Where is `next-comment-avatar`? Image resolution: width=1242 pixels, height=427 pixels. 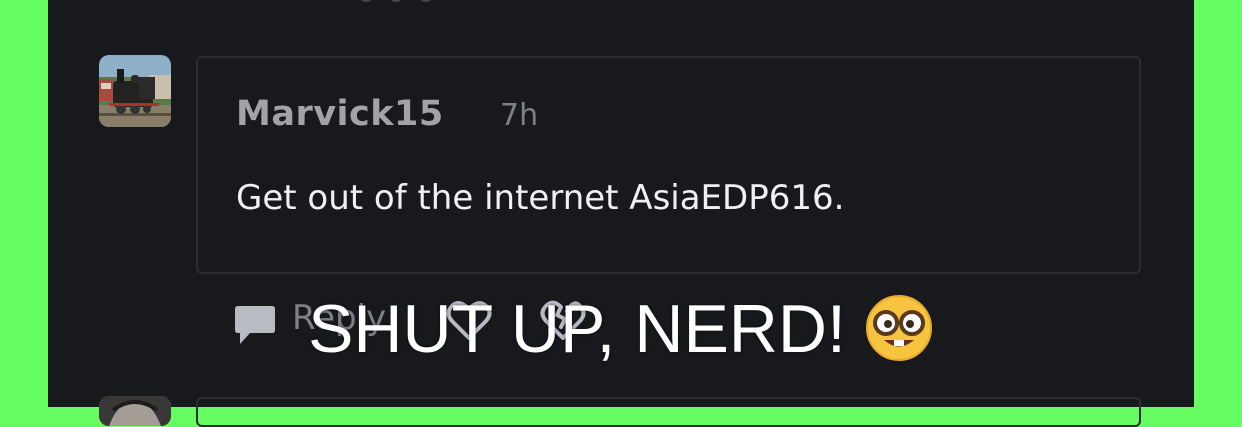 next-comment-avatar is located at coordinates (135, 411).